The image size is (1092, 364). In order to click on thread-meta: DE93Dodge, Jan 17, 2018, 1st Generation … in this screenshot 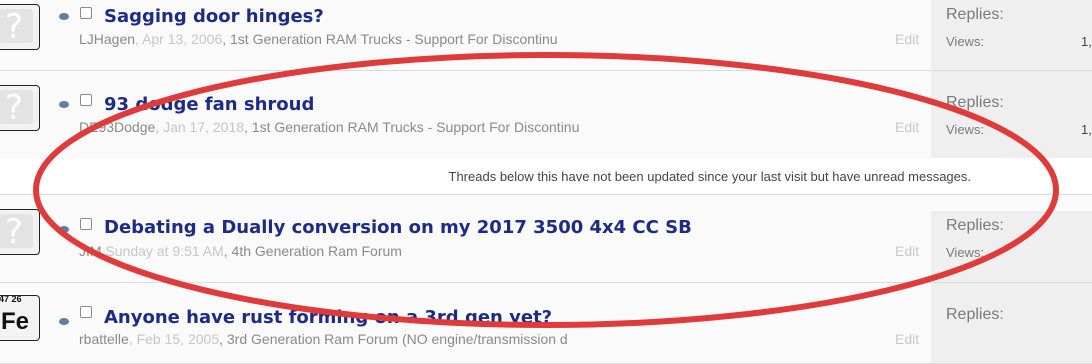, I will do `click(329, 127)`.